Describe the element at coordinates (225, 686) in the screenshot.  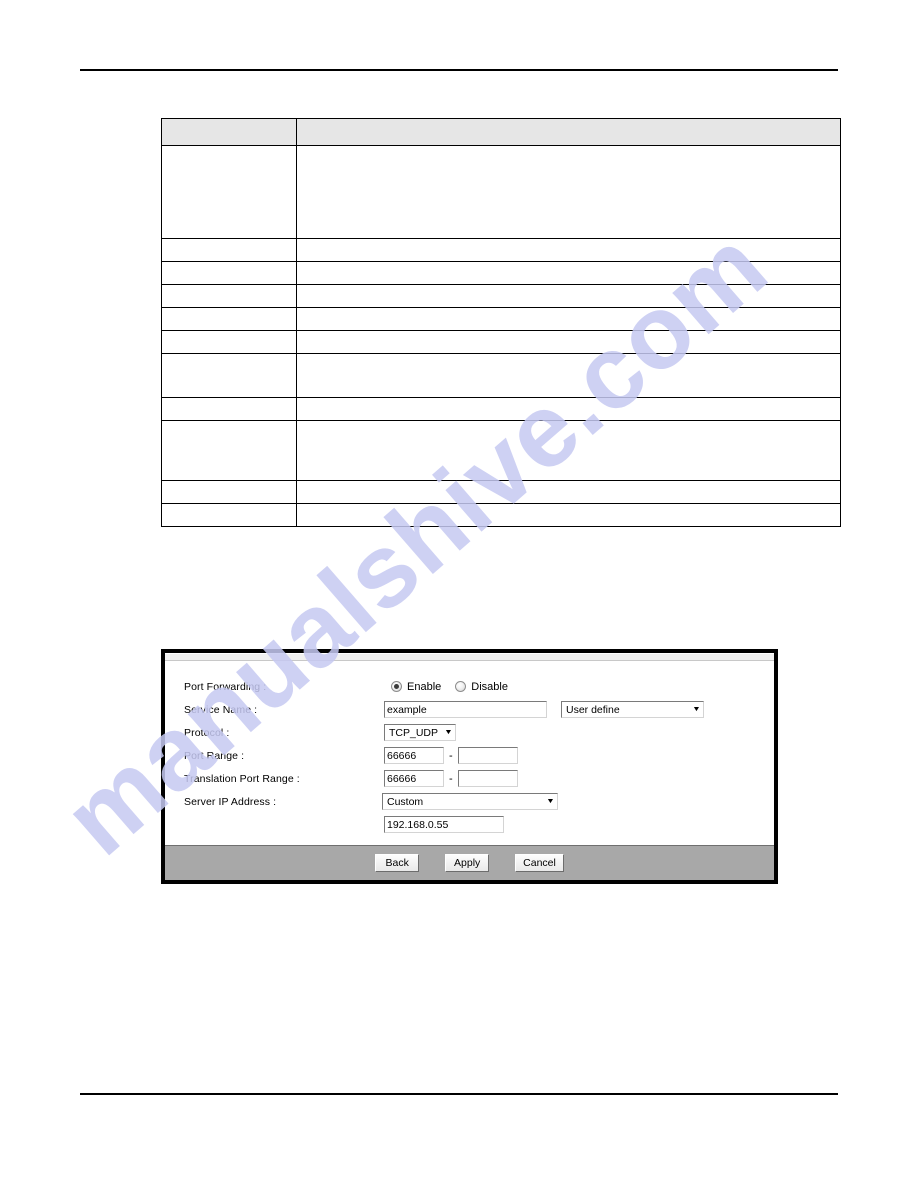
I see `port-forwarding-label: Port Forwarding :` at that location.